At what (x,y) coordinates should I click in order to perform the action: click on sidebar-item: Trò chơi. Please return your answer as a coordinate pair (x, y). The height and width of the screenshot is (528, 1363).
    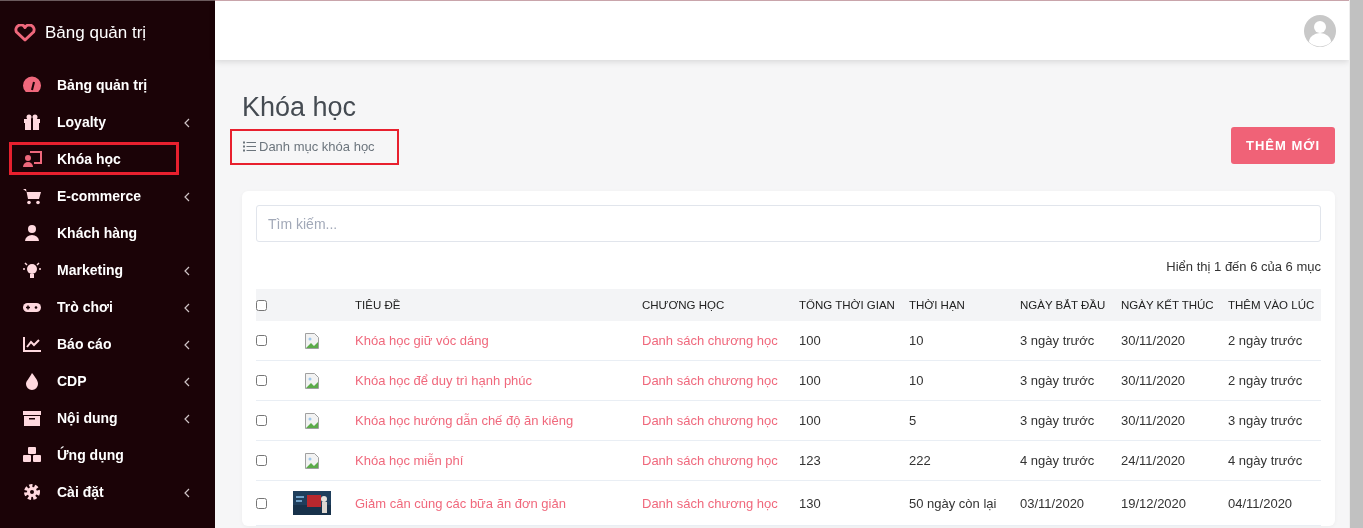
    Looking at the image, I should click on (94, 306).